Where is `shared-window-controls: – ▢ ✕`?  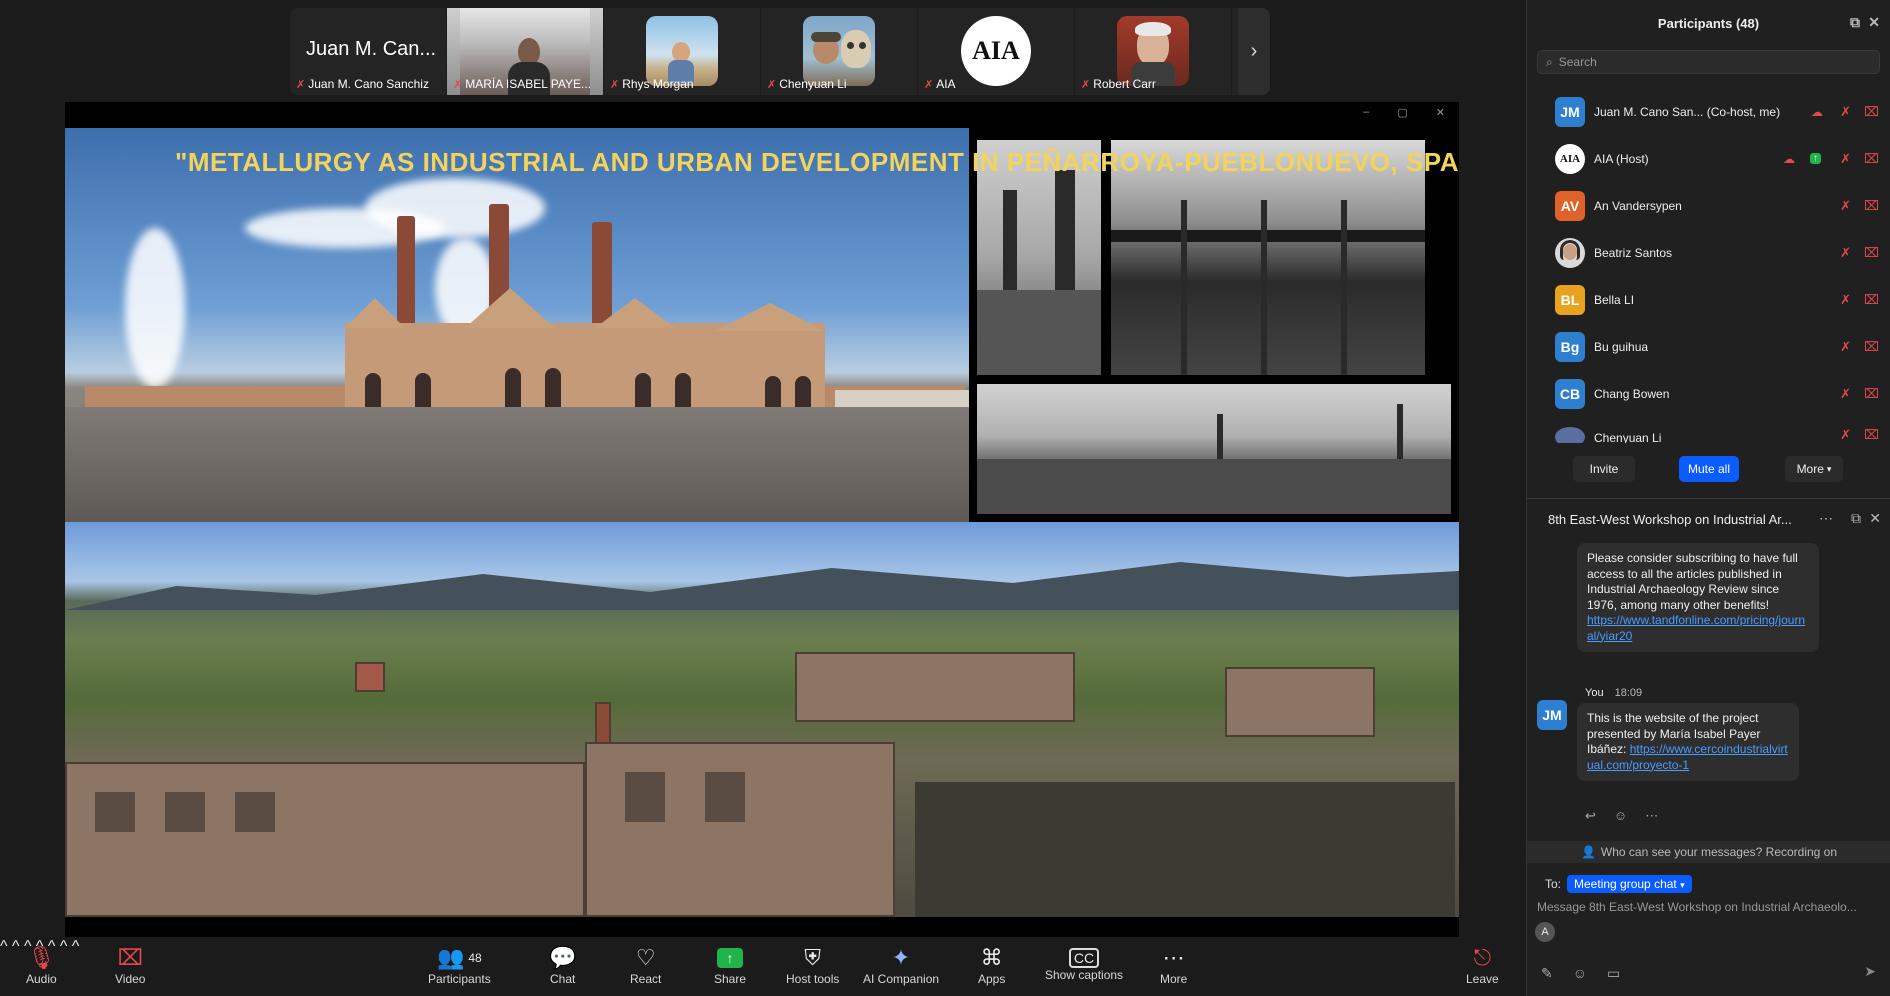 shared-window-controls: – ▢ ✕ is located at coordinates (1404, 112).